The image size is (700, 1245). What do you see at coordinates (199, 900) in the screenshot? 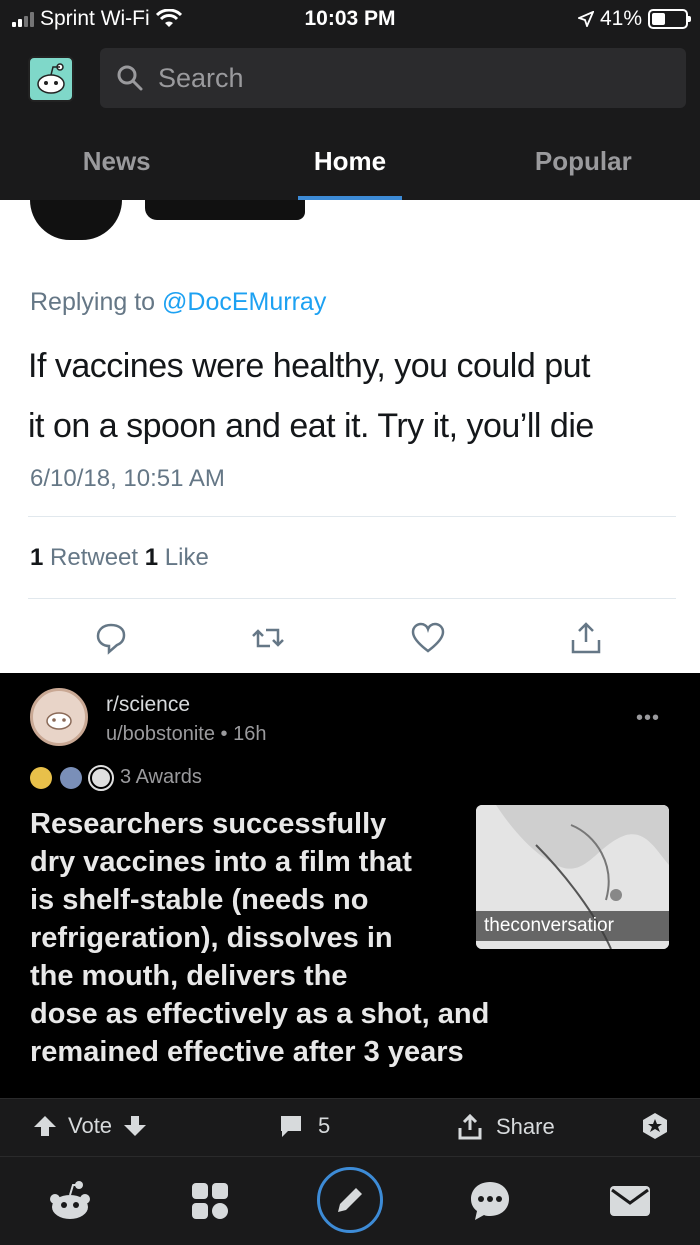
I see `title-line: is shelf-stable (needs no` at bounding box center [199, 900].